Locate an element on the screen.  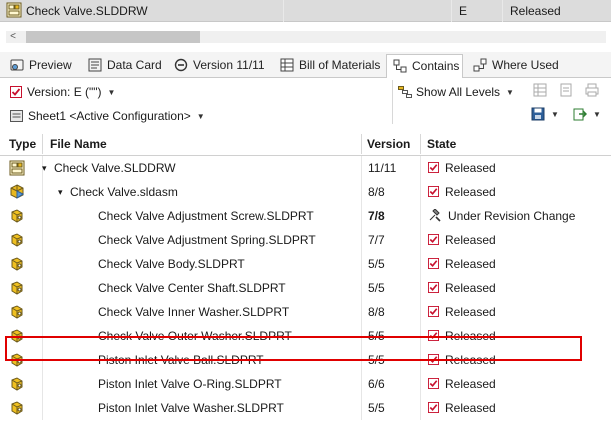
top-row-state: Released is located at coordinates (535, 11).